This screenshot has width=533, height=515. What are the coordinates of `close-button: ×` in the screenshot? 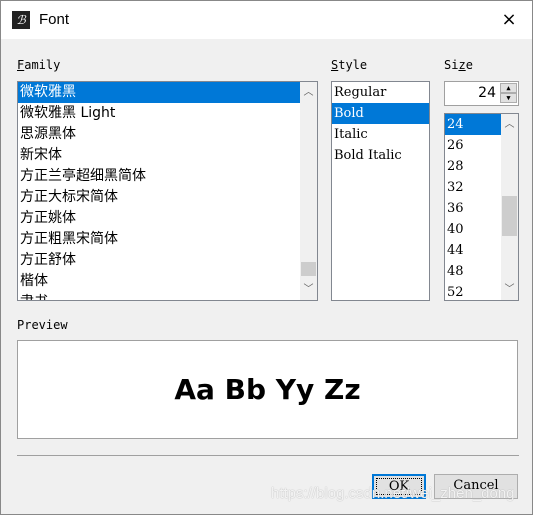 It's located at (509, 20).